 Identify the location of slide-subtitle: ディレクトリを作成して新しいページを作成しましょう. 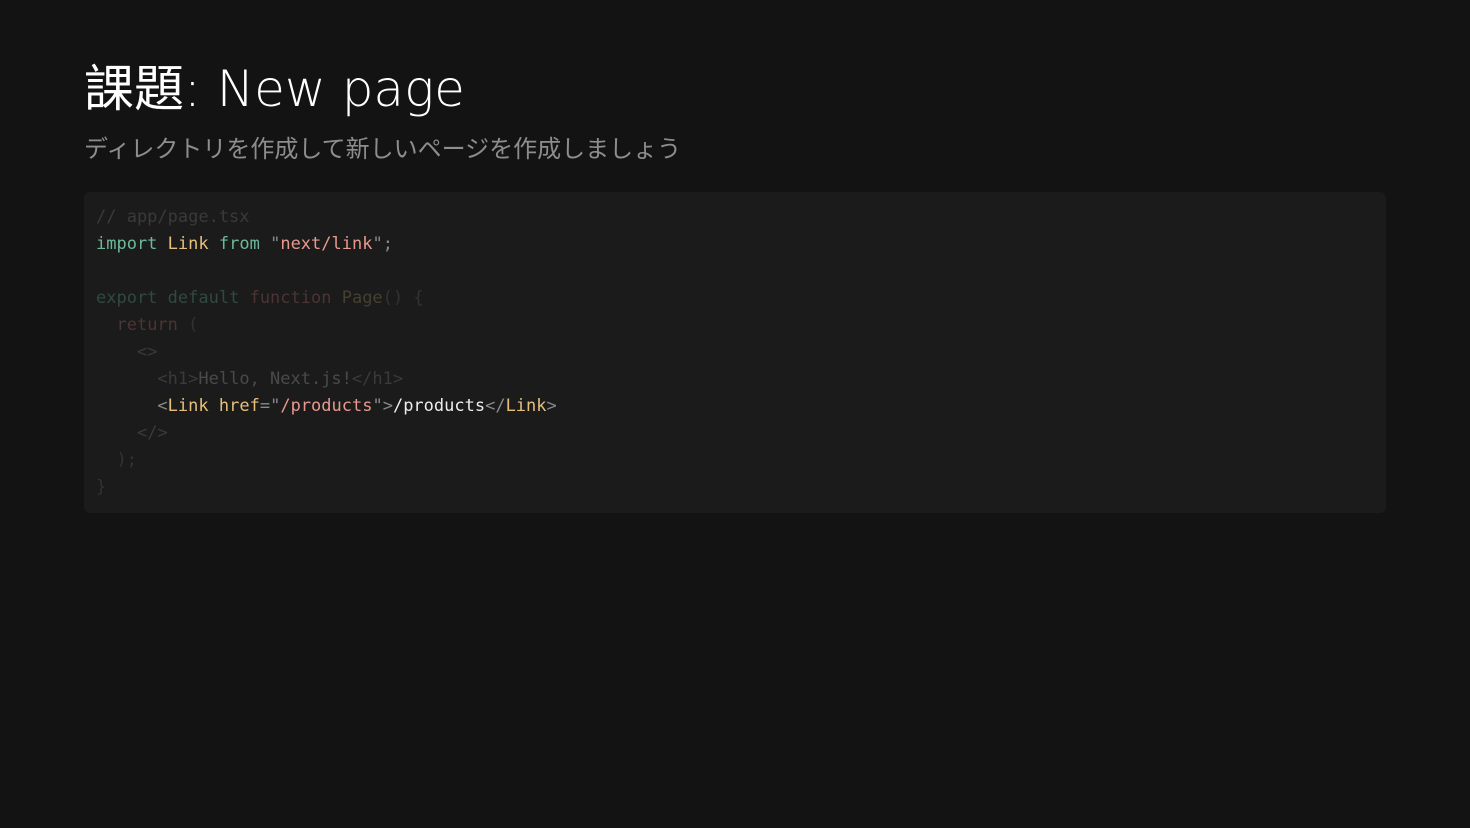
(383, 149).